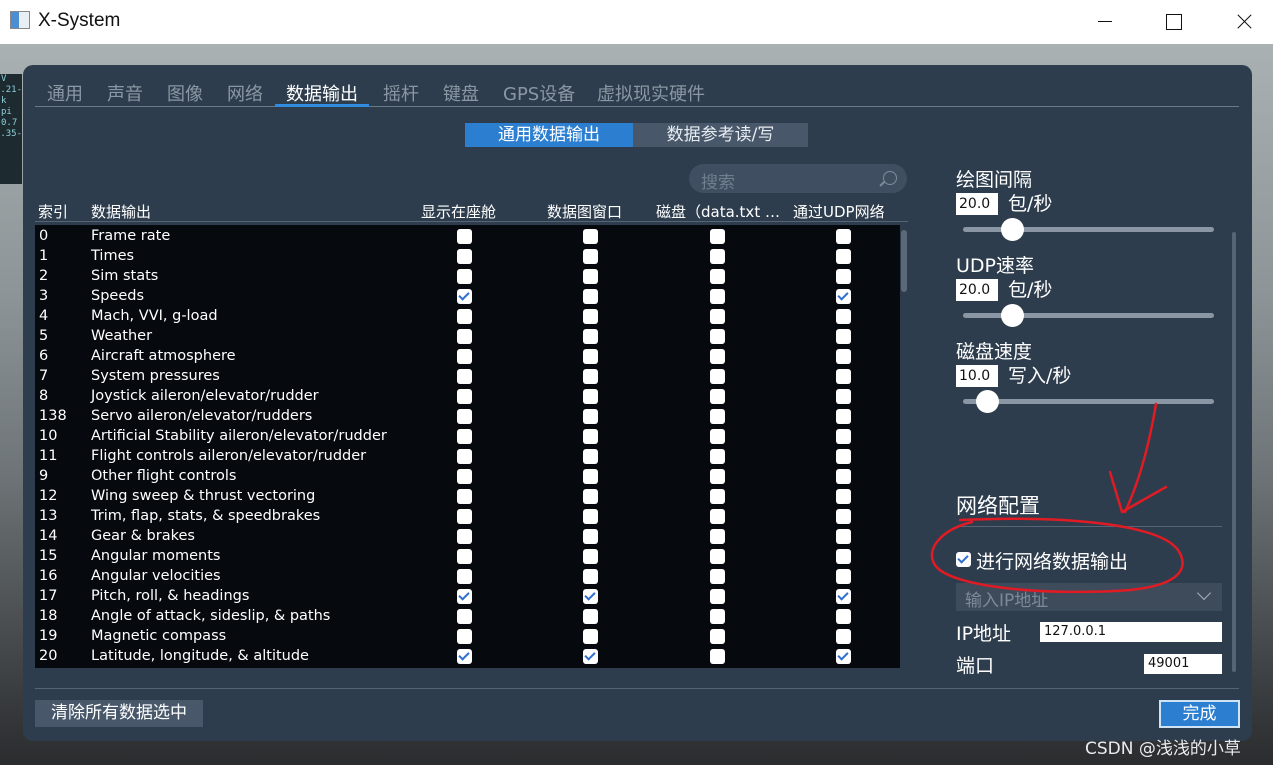  What do you see at coordinates (798, 178) in the screenshot?
I see `search-box: 搜索` at bounding box center [798, 178].